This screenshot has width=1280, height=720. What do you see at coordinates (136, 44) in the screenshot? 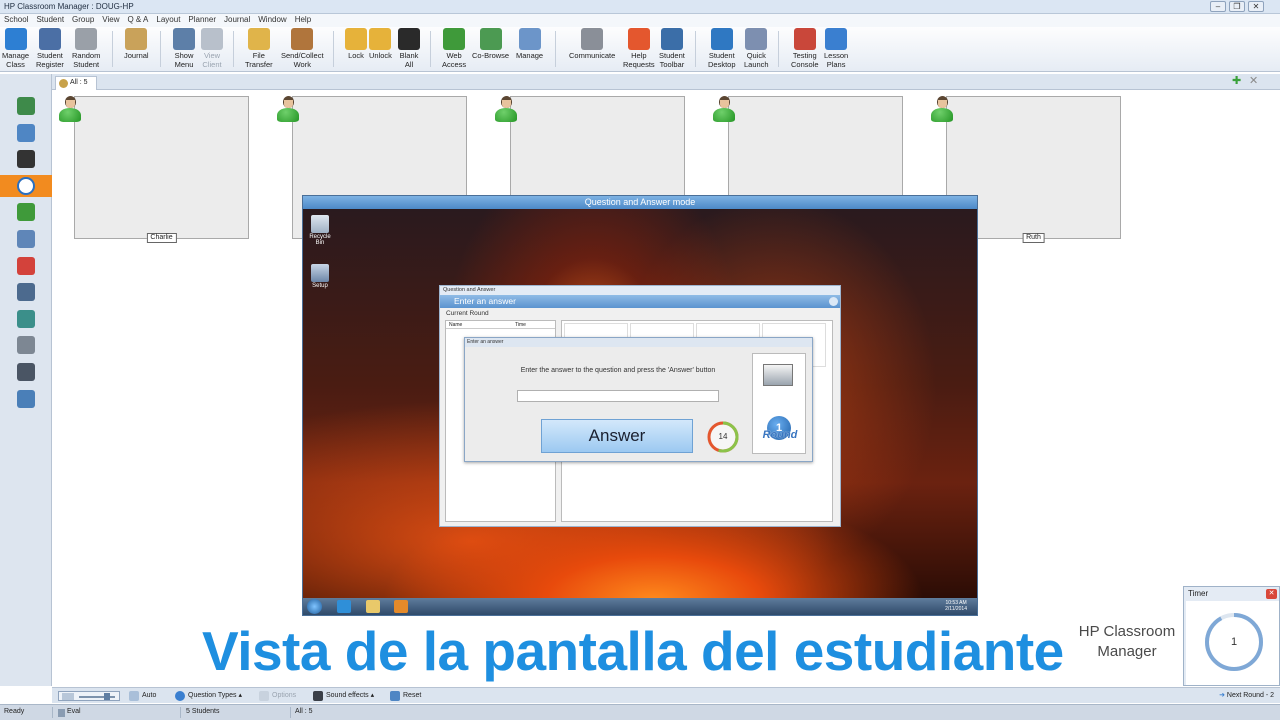
I see `journal-button: Journal` at bounding box center [136, 44].